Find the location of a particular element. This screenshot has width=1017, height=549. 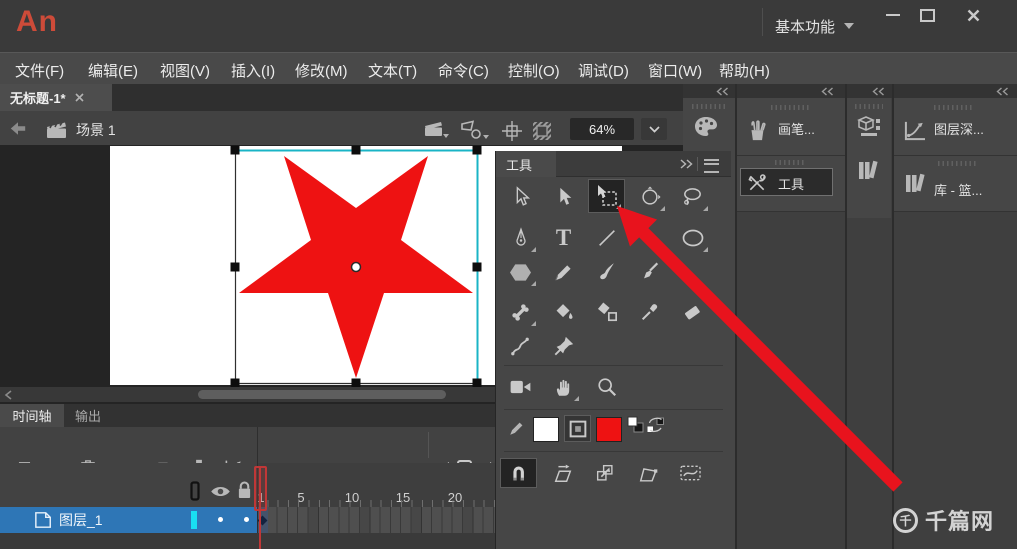

hand-tool is located at coordinates (563, 387).